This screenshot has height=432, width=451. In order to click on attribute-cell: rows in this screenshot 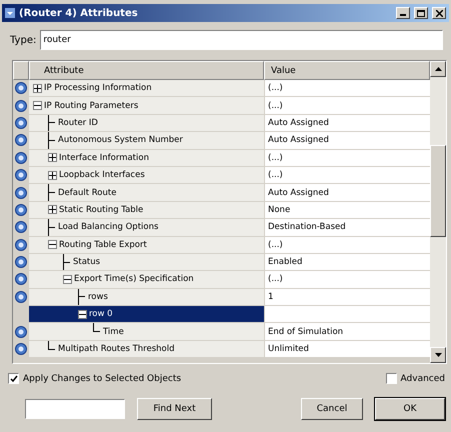, I will do `click(146, 297)`.